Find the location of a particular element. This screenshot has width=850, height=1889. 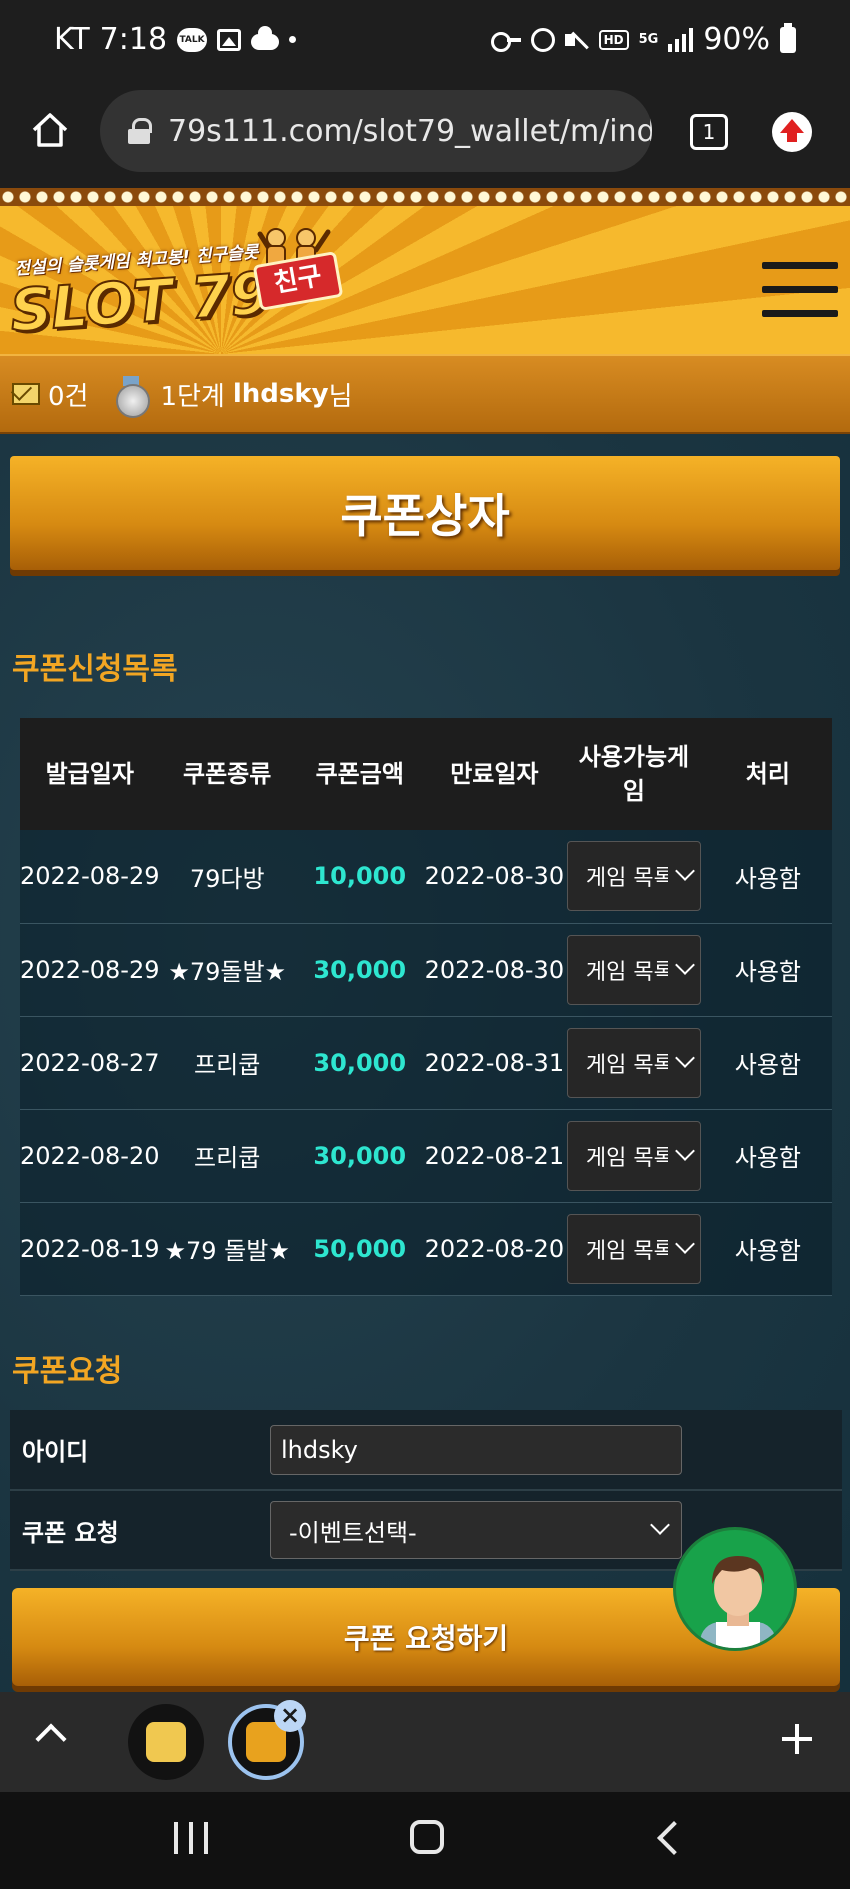

lock-icon is located at coordinates (140, 131).